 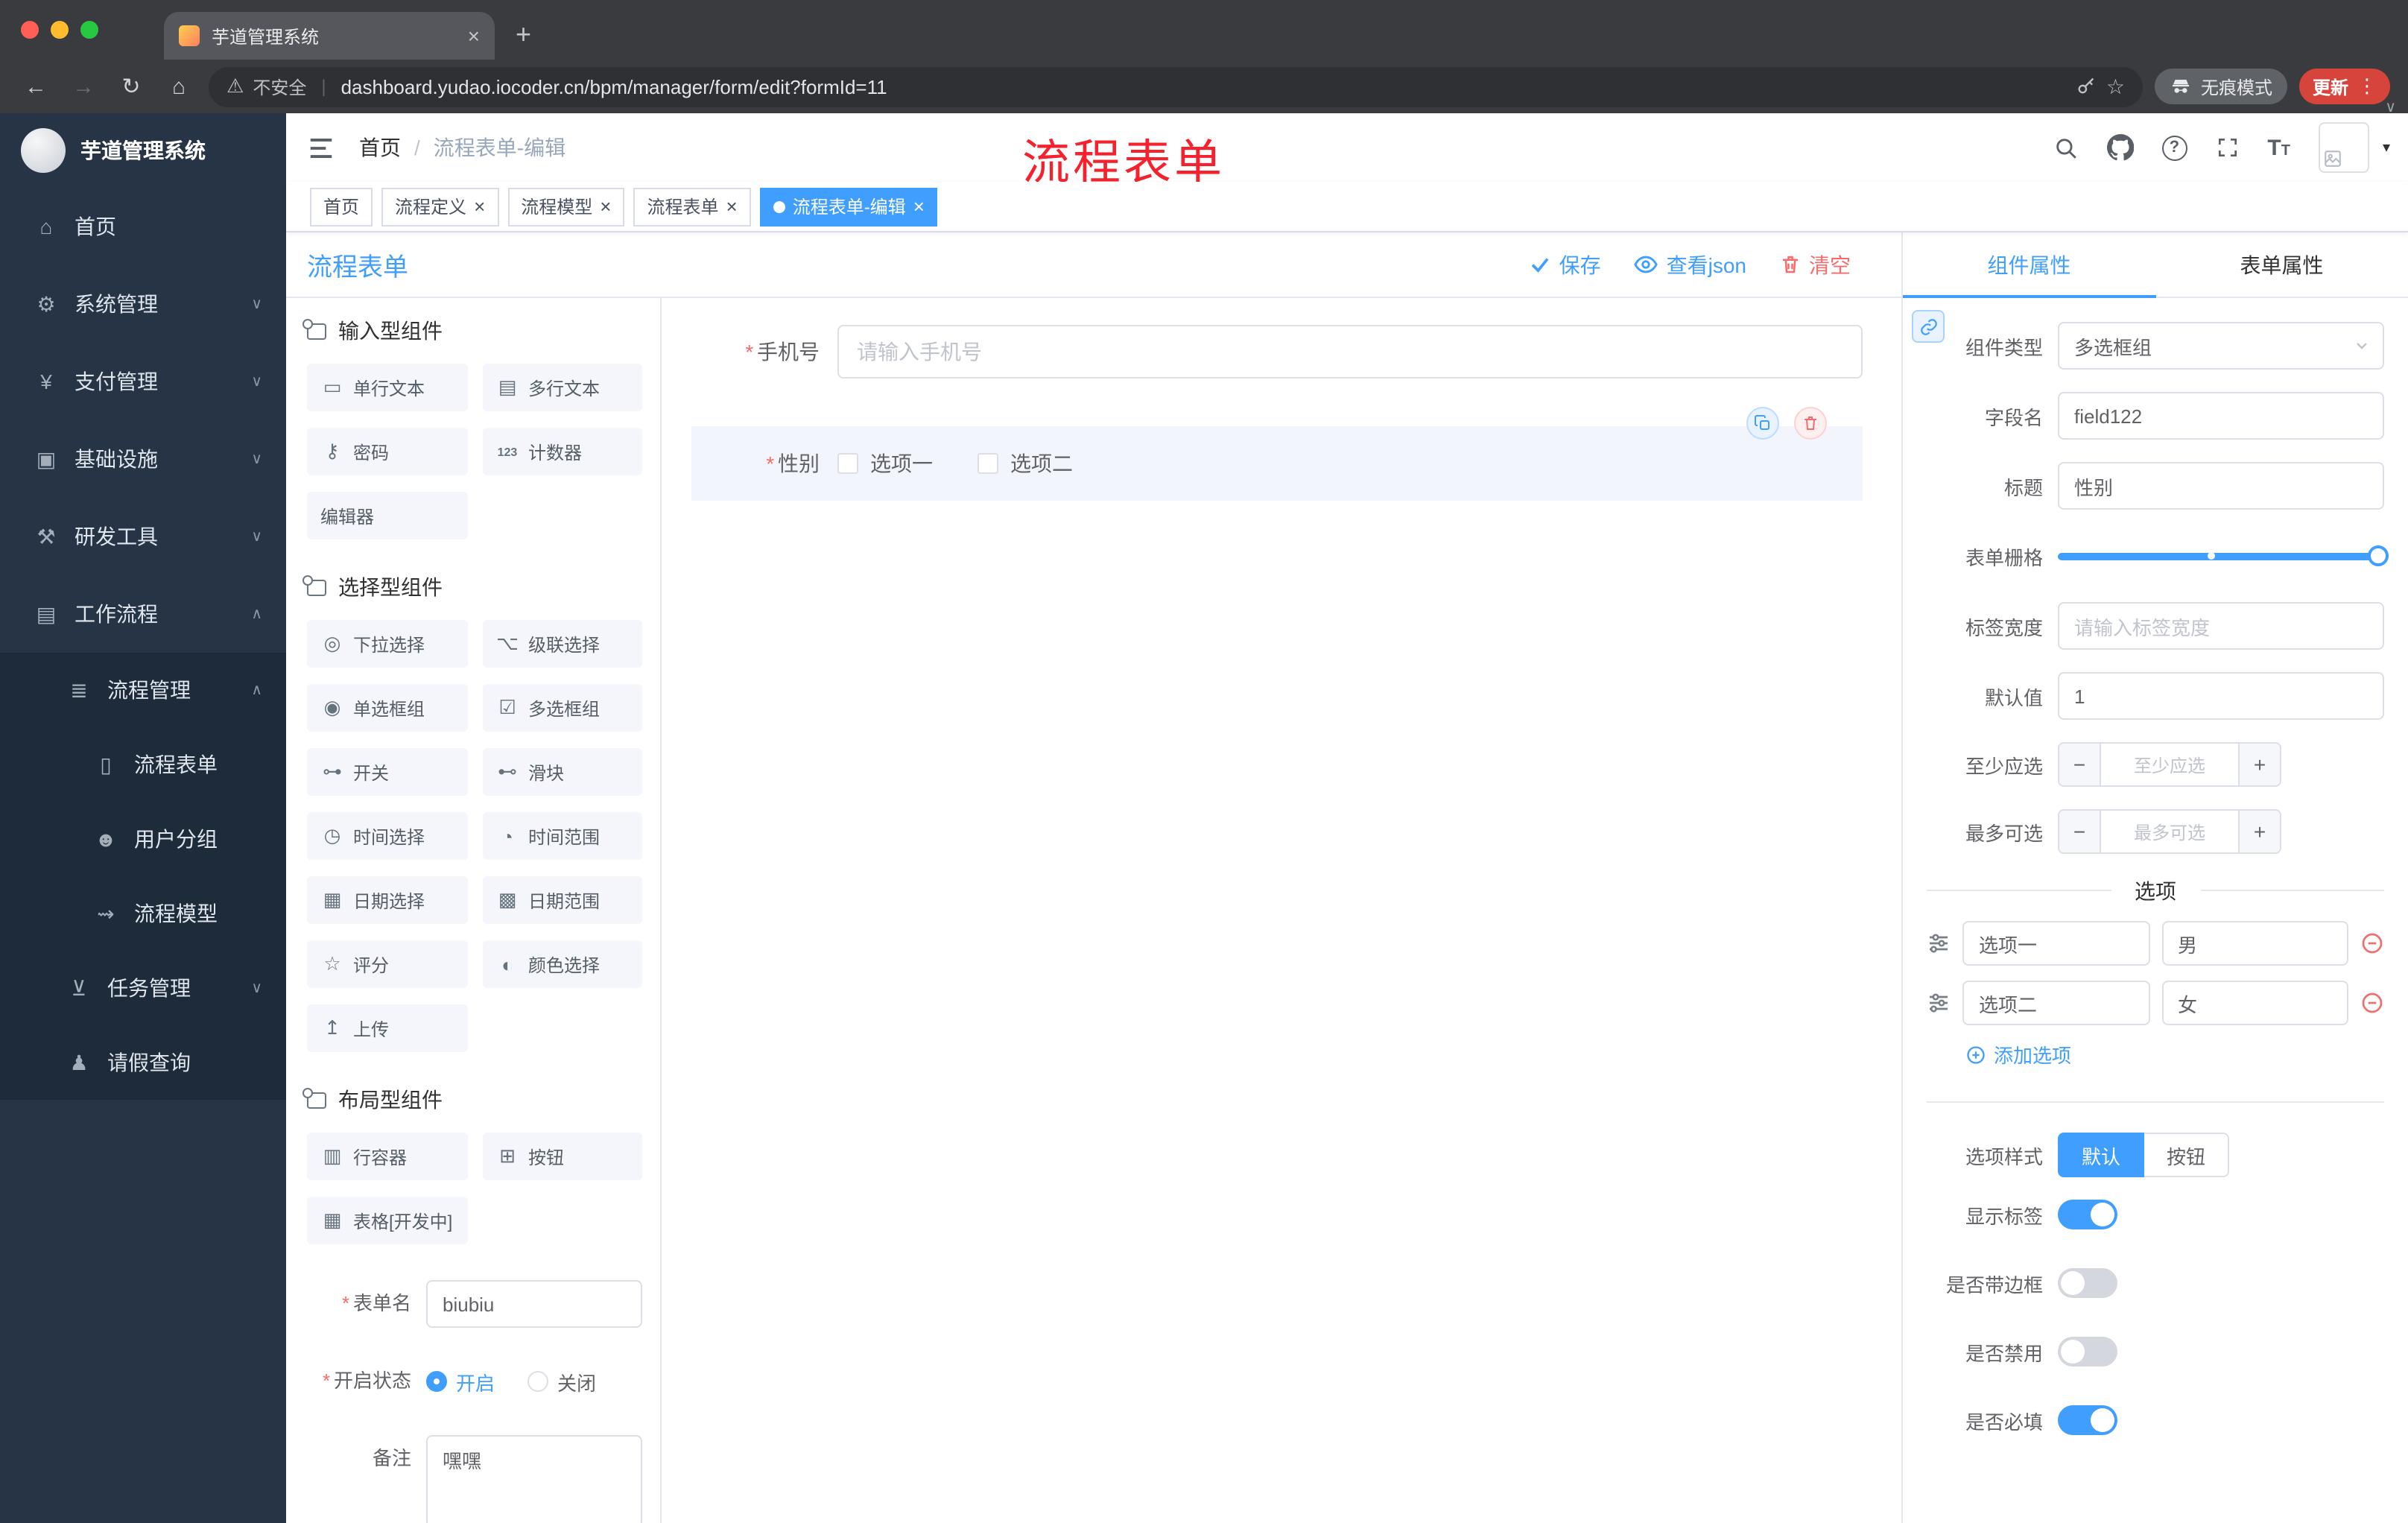 What do you see at coordinates (143, 839) in the screenshot?
I see `sidebar-item-user-group: ☻ 用户分组` at bounding box center [143, 839].